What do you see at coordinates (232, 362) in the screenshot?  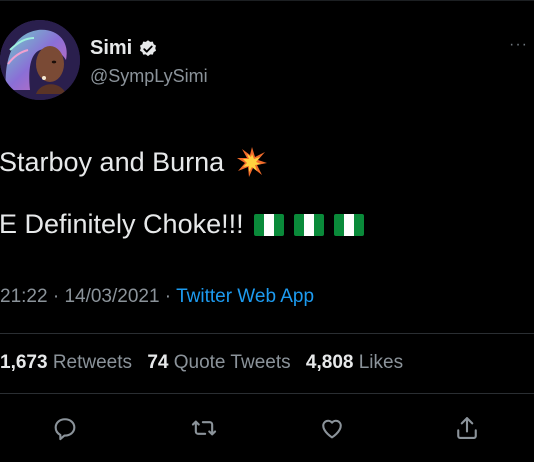 I see `quote-tweets-label: Quote Tweets` at bounding box center [232, 362].